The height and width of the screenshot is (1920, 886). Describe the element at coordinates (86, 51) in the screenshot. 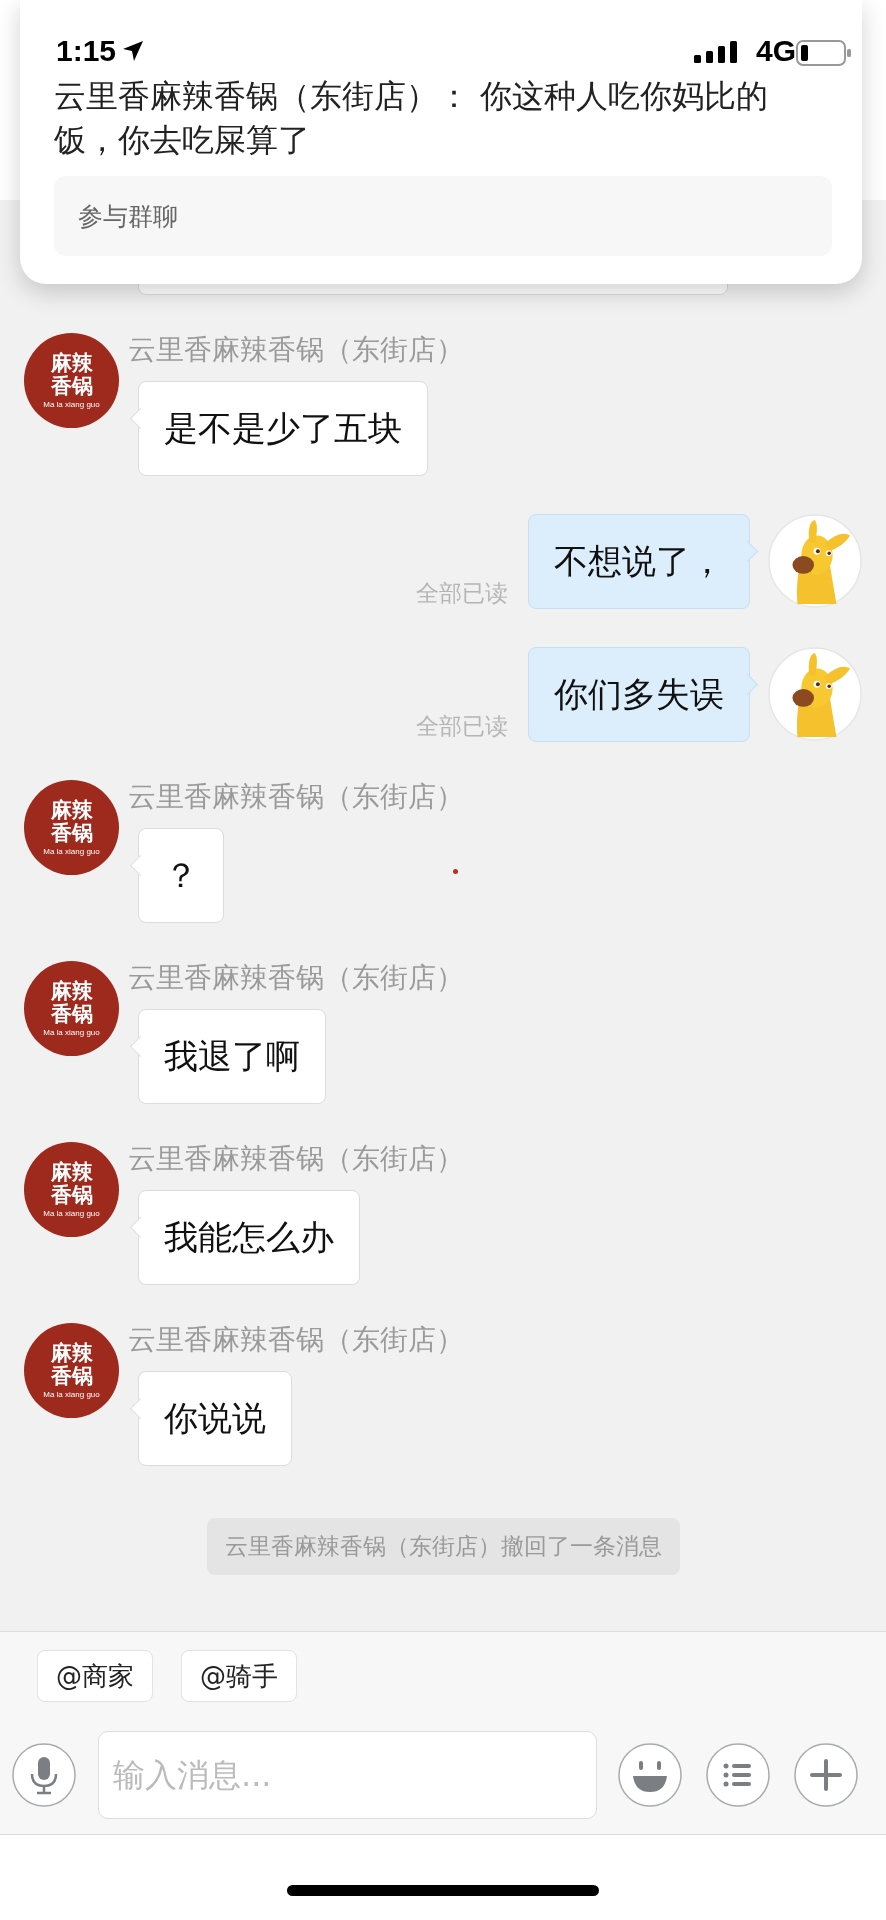

I see `clock-time: 1:15` at that location.